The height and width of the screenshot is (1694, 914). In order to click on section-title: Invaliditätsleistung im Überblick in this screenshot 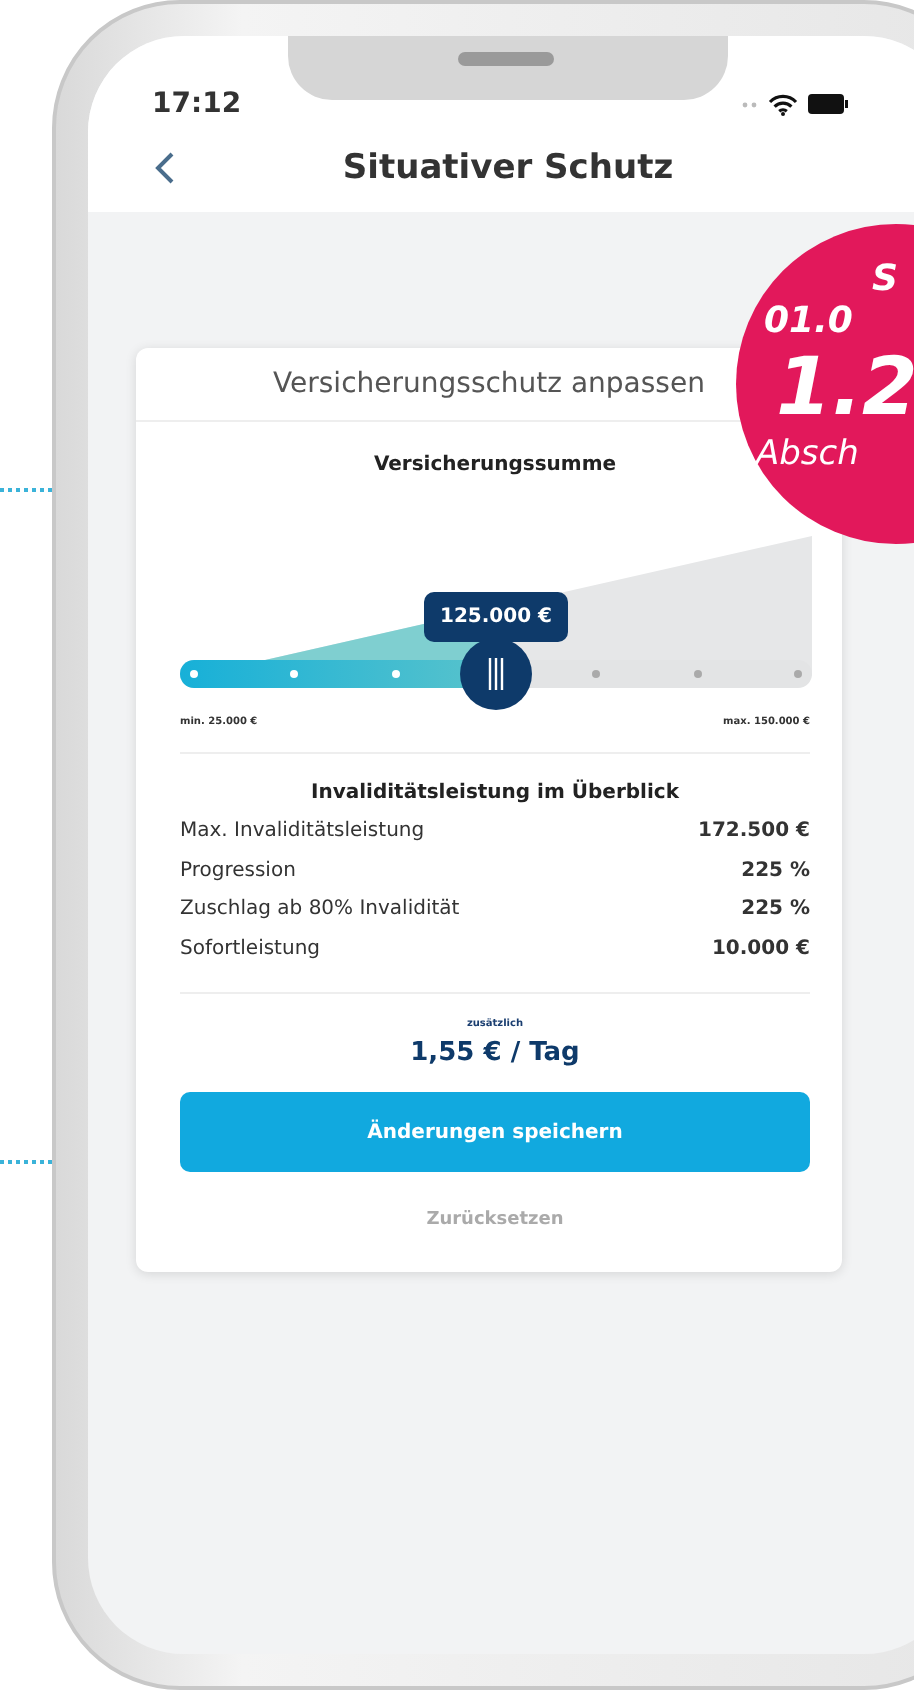, I will do `click(495, 793)`.